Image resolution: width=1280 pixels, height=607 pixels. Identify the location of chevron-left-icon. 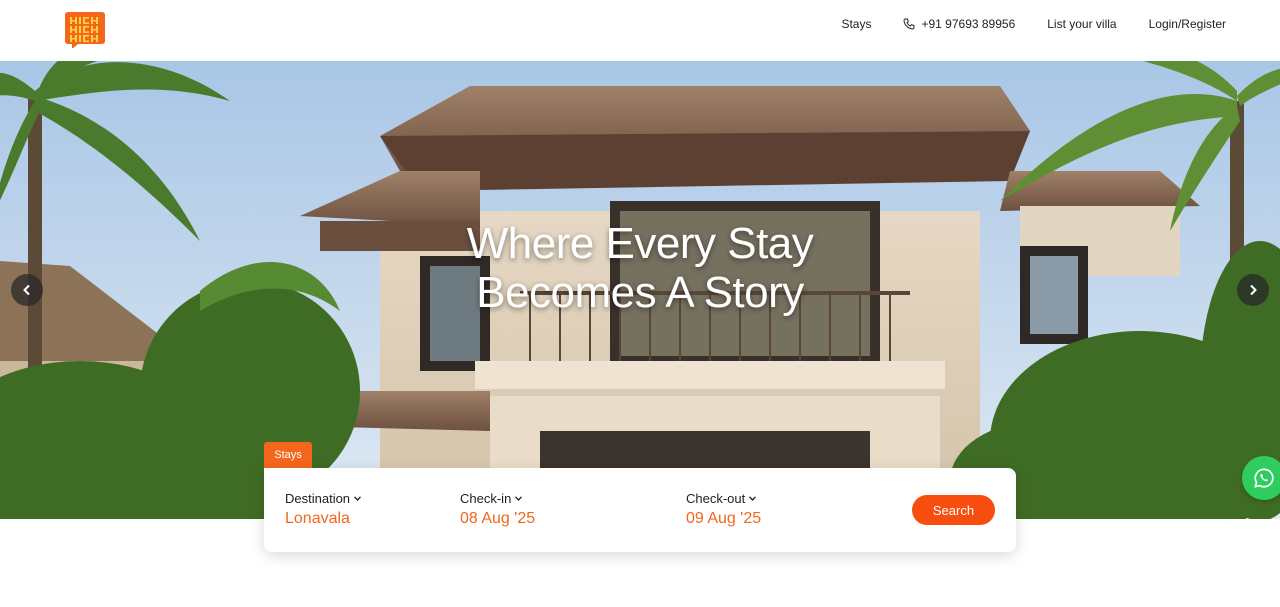
(26, 290).